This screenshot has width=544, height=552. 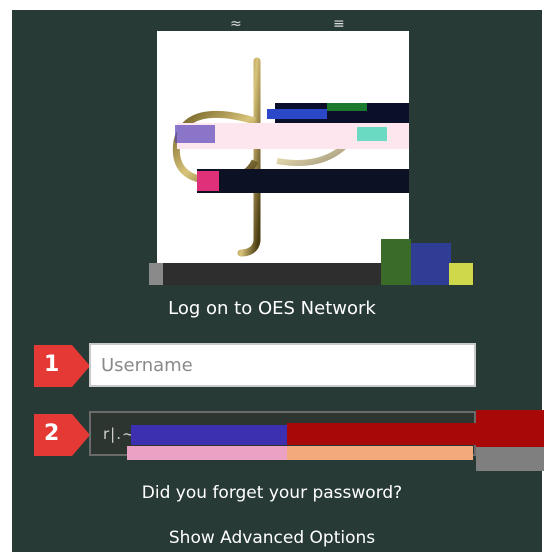 What do you see at coordinates (52, 364) in the screenshot?
I see `badge-number: 1` at bounding box center [52, 364].